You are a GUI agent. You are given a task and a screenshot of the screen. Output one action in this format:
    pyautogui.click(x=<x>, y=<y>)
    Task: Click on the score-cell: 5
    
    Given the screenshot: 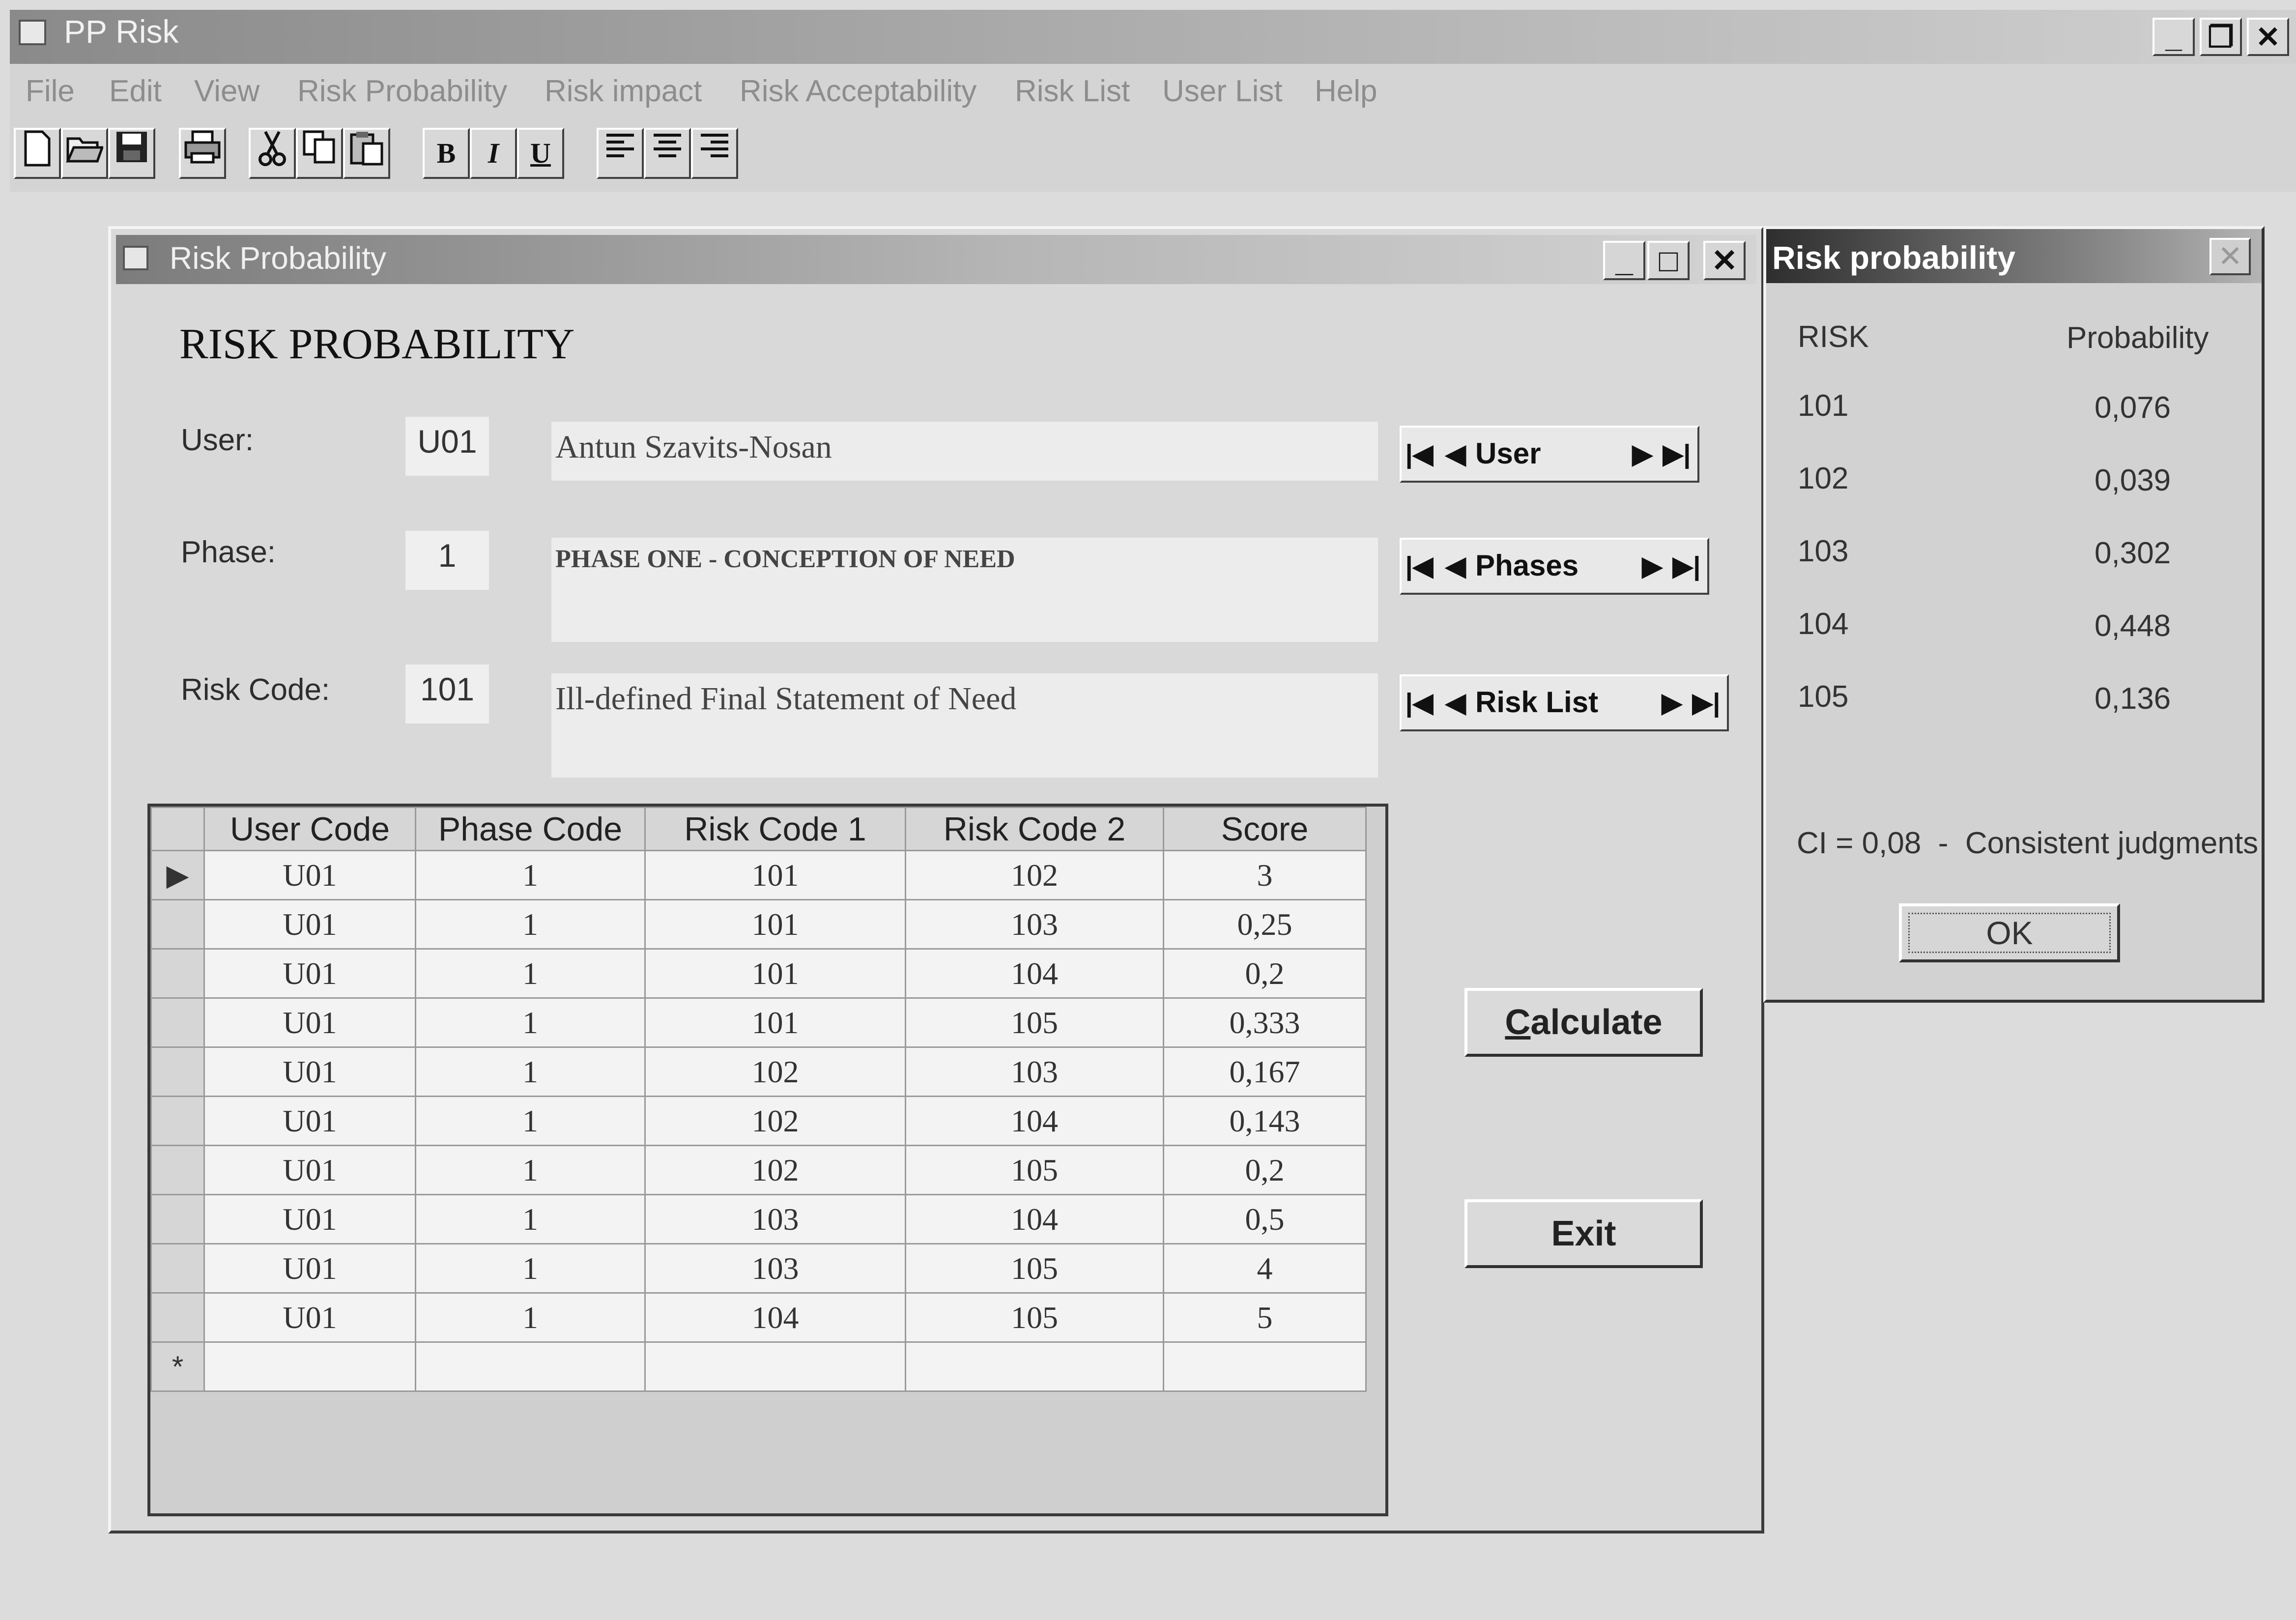 What is the action you would take?
    pyautogui.click(x=1265, y=1317)
    